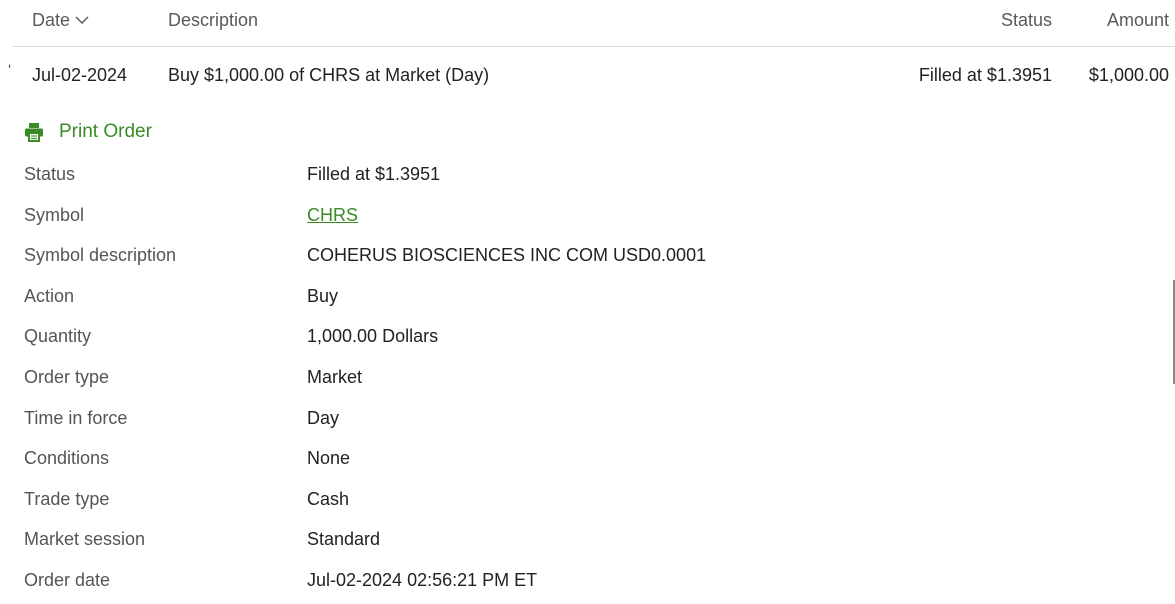 Image resolution: width=1175 pixels, height=604 pixels. What do you see at coordinates (574, 499) in the screenshot?
I see `detail-row-trade-type: Trade type Cash` at bounding box center [574, 499].